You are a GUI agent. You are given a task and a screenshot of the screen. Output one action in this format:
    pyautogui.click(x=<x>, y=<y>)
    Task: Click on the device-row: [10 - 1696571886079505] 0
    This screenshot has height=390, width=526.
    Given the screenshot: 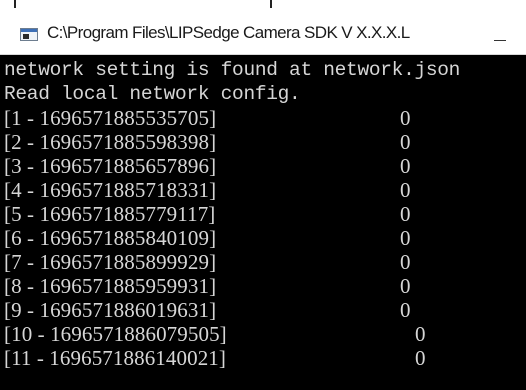 What is the action you would take?
    pyautogui.click(x=264, y=334)
    